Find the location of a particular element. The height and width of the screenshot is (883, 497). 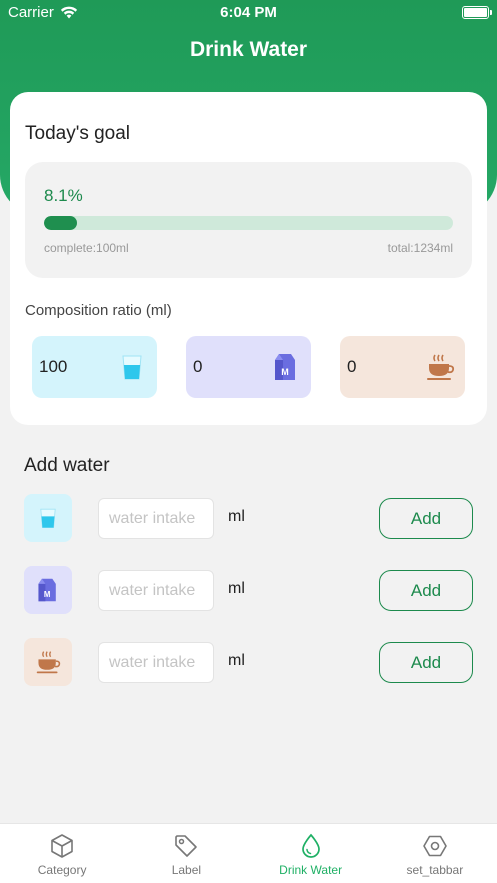

add-water-tile is located at coordinates (48, 518).